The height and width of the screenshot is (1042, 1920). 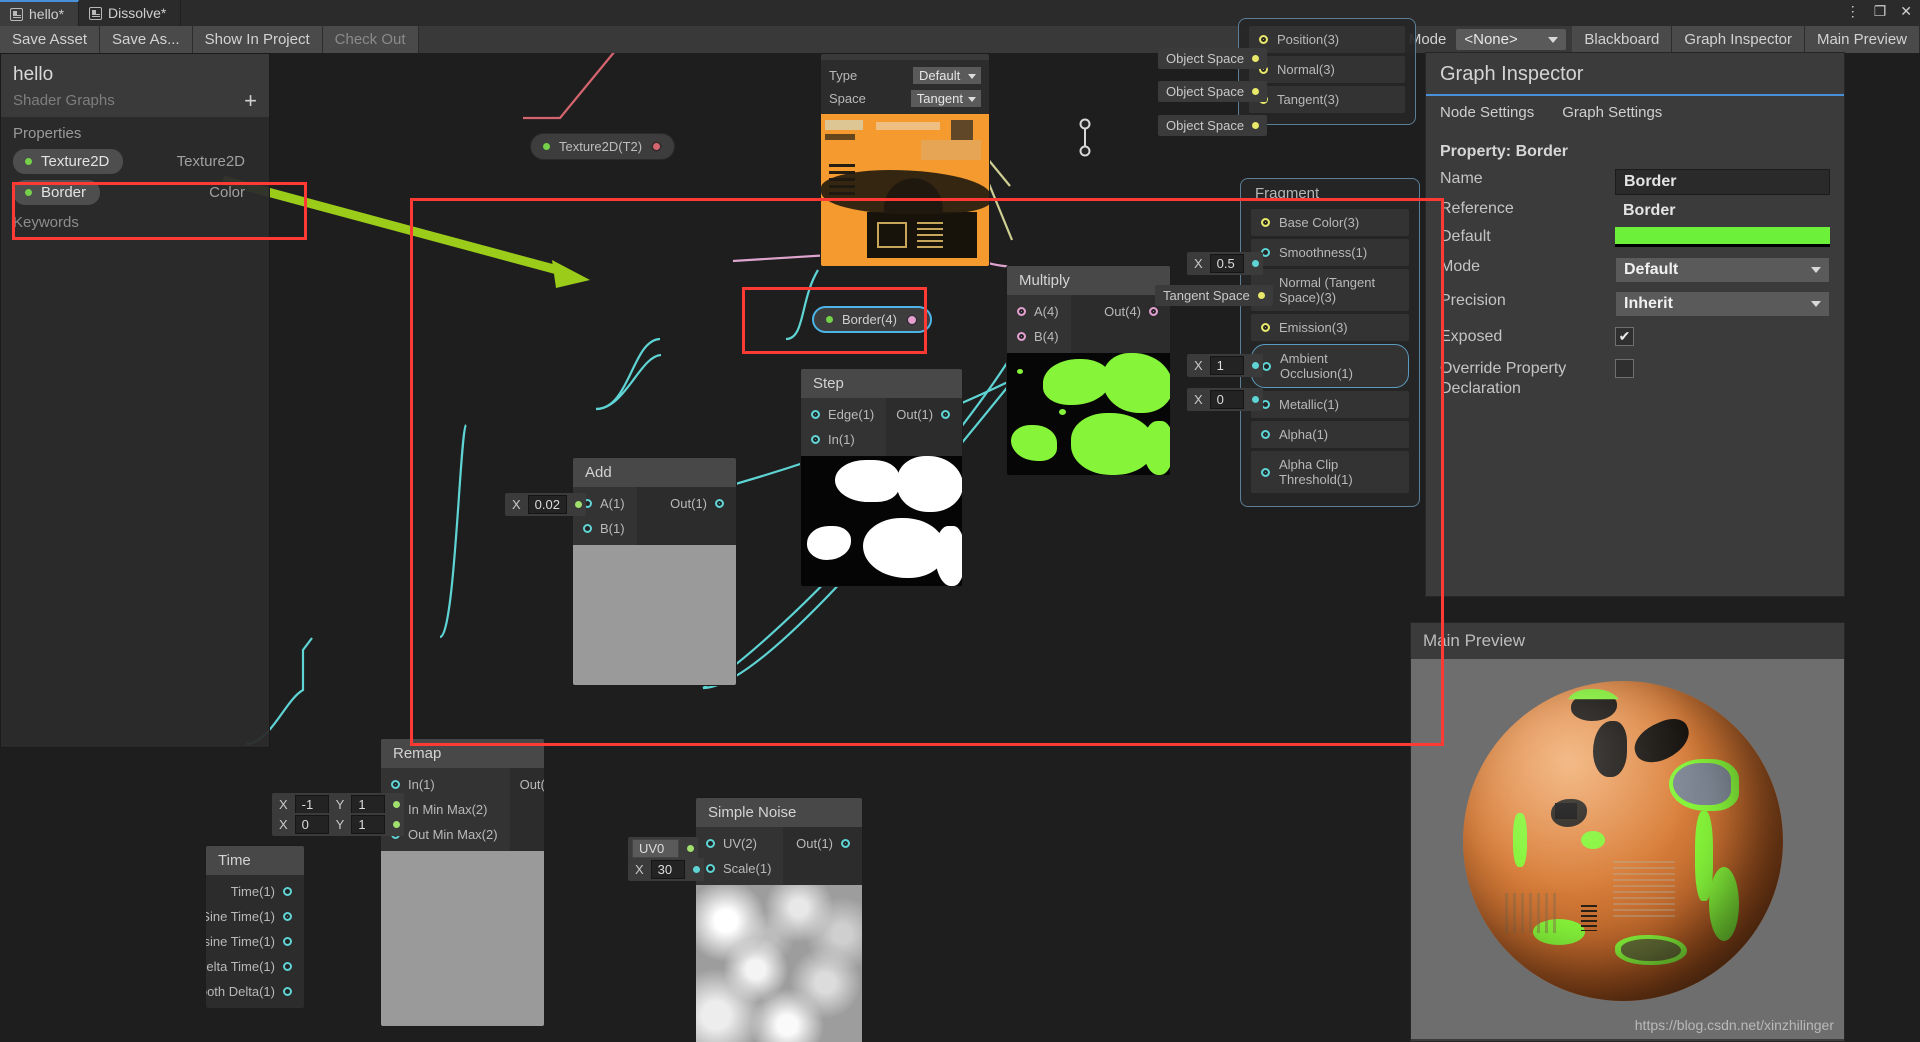 I want to click on value-chip-smoothness: X 0.5, so click(x=1225, y=263).